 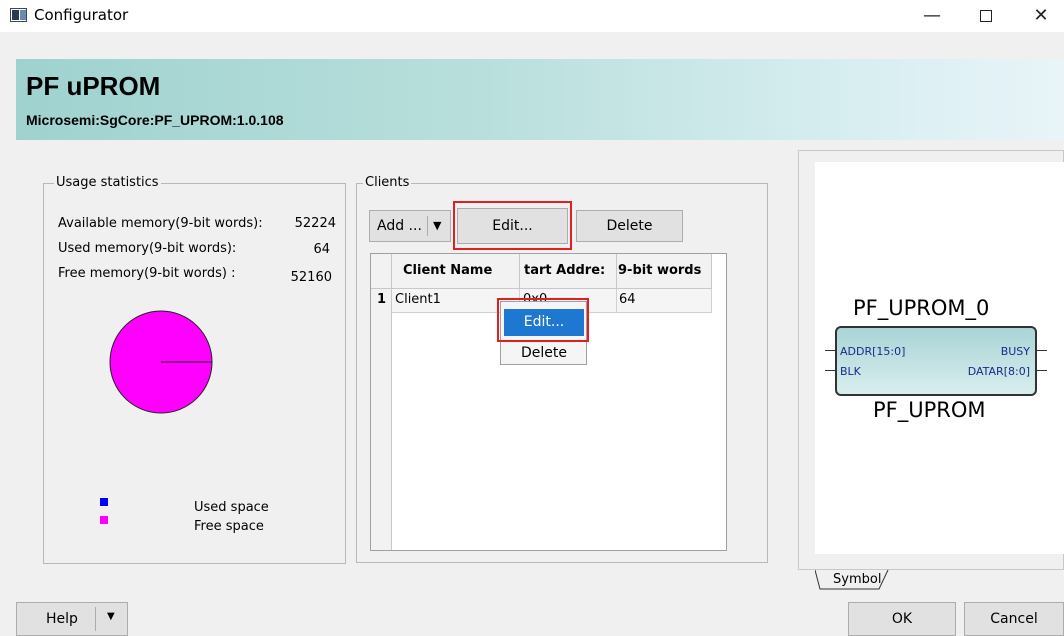 What do you see at coordinates (93, 86) in the screenshot?
I see `core-title: PF uPROM` at bounding box center [93, 86].